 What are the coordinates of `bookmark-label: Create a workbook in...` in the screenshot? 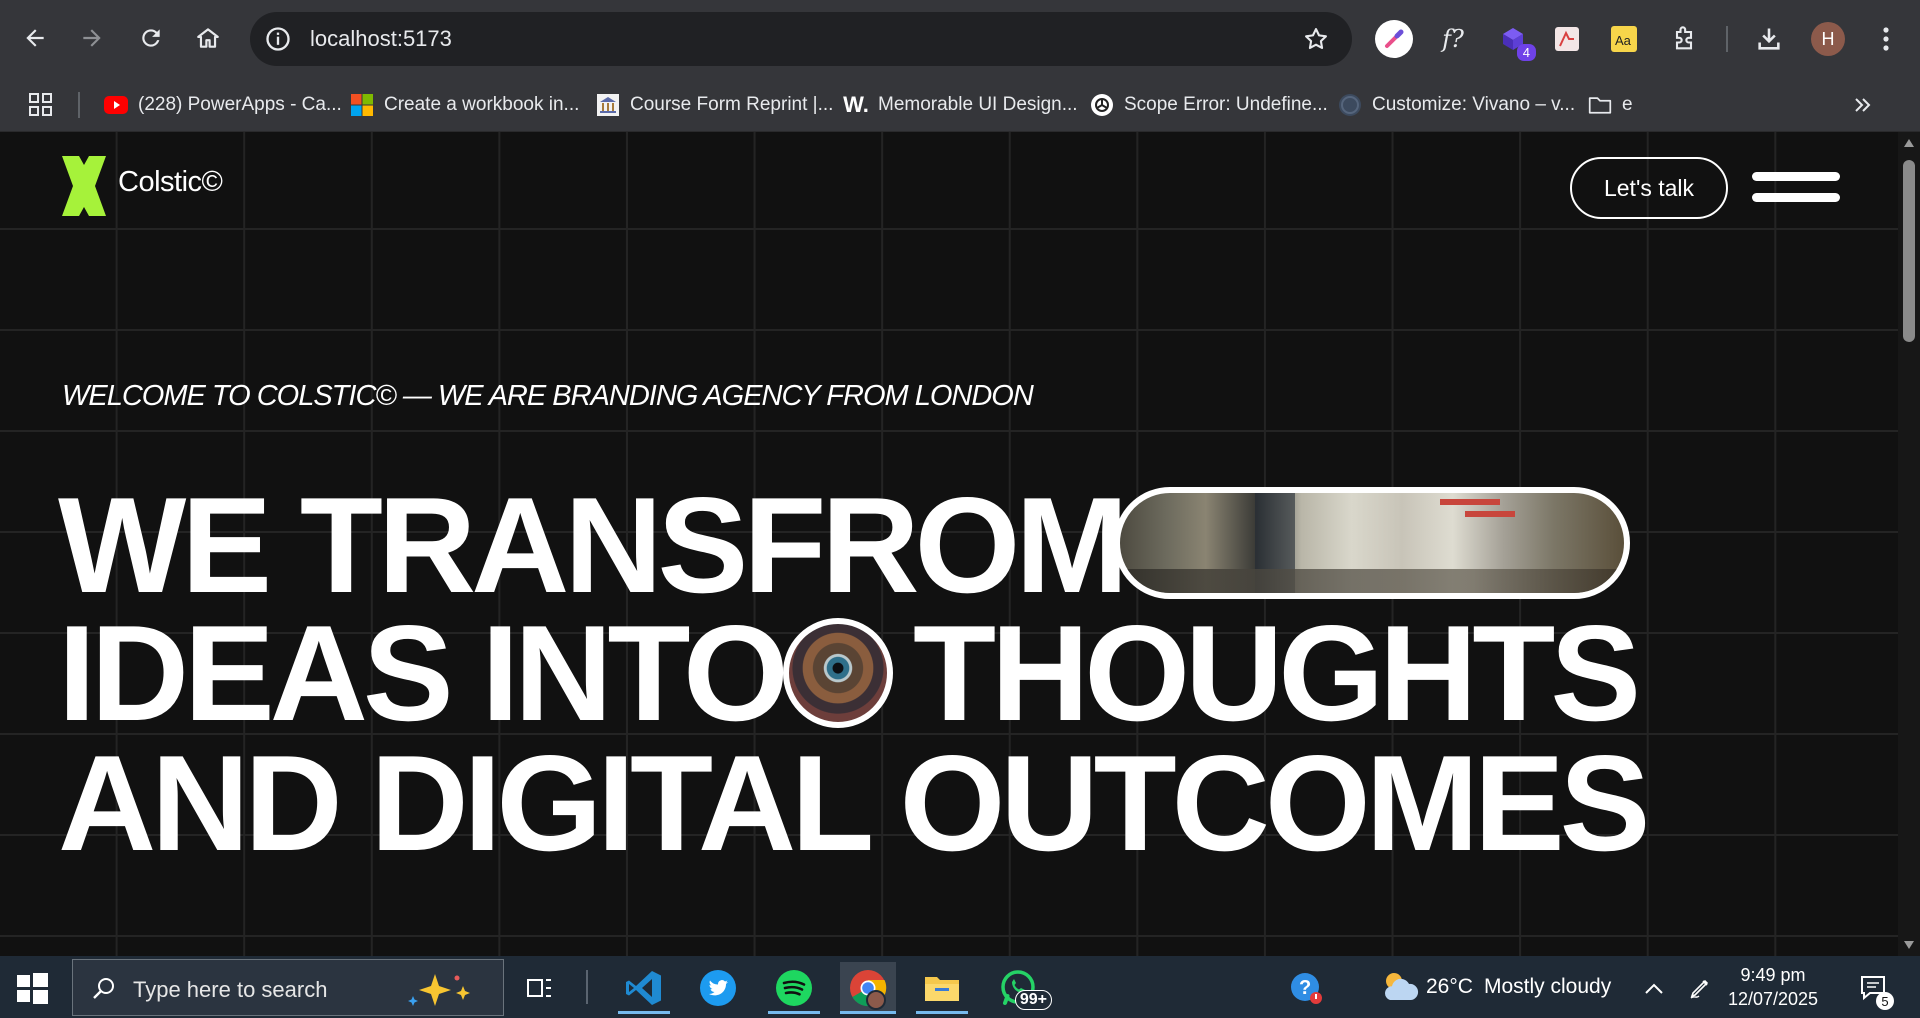 It's located at (482, 104).